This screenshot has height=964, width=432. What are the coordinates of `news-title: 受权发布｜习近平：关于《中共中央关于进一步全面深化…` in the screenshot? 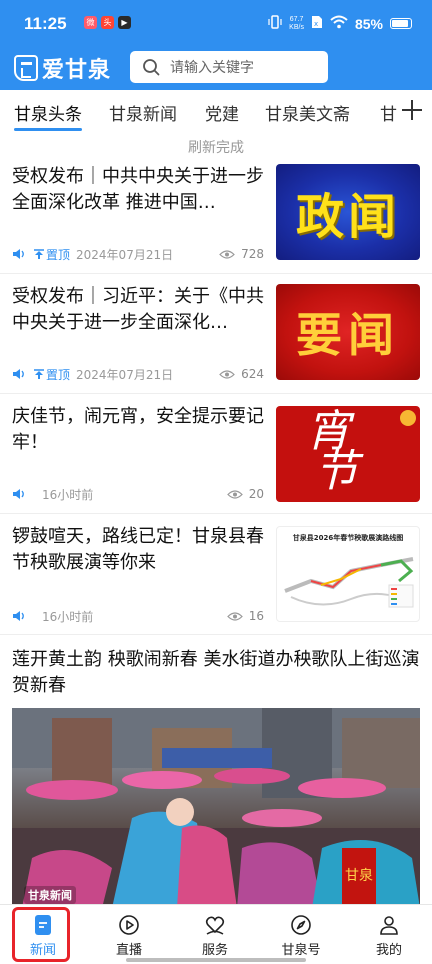 It's located at (138, 309).